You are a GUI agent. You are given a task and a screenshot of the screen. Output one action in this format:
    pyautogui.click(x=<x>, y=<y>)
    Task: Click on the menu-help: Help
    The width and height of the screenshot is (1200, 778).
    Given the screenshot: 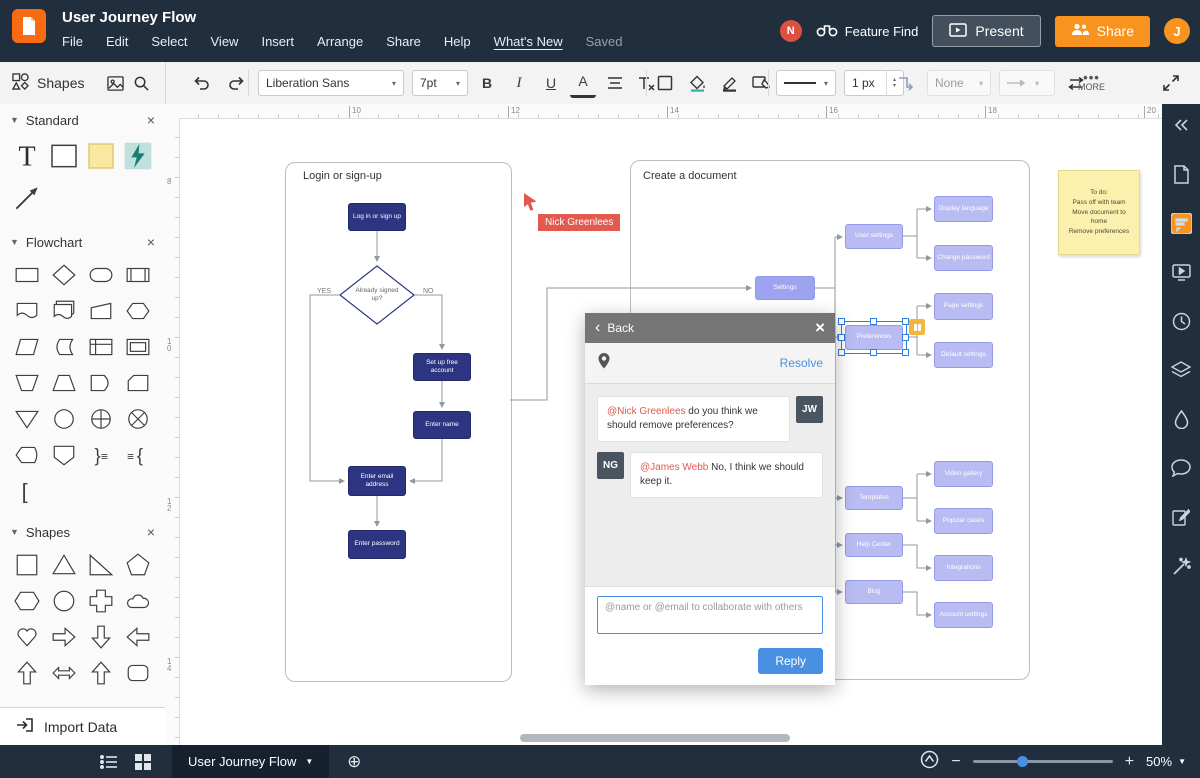 What is the action you would take?
    pyautogui.click(x=457, y=41)
    